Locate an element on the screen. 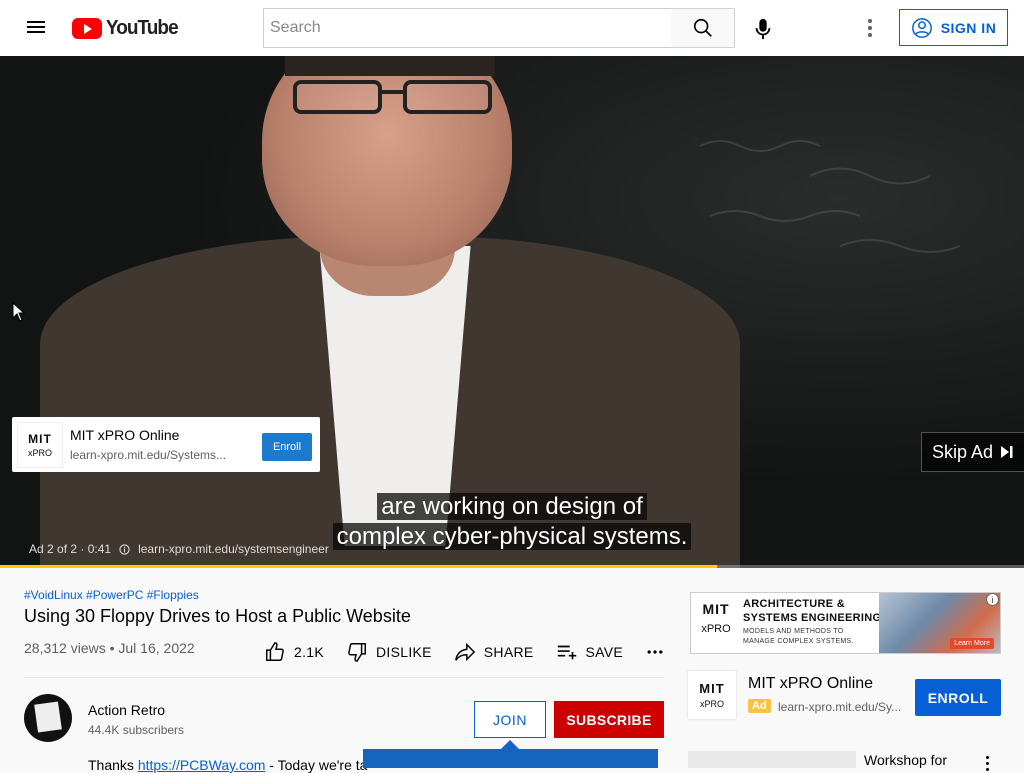  voice-search-button is located at coordinates (763, 29).